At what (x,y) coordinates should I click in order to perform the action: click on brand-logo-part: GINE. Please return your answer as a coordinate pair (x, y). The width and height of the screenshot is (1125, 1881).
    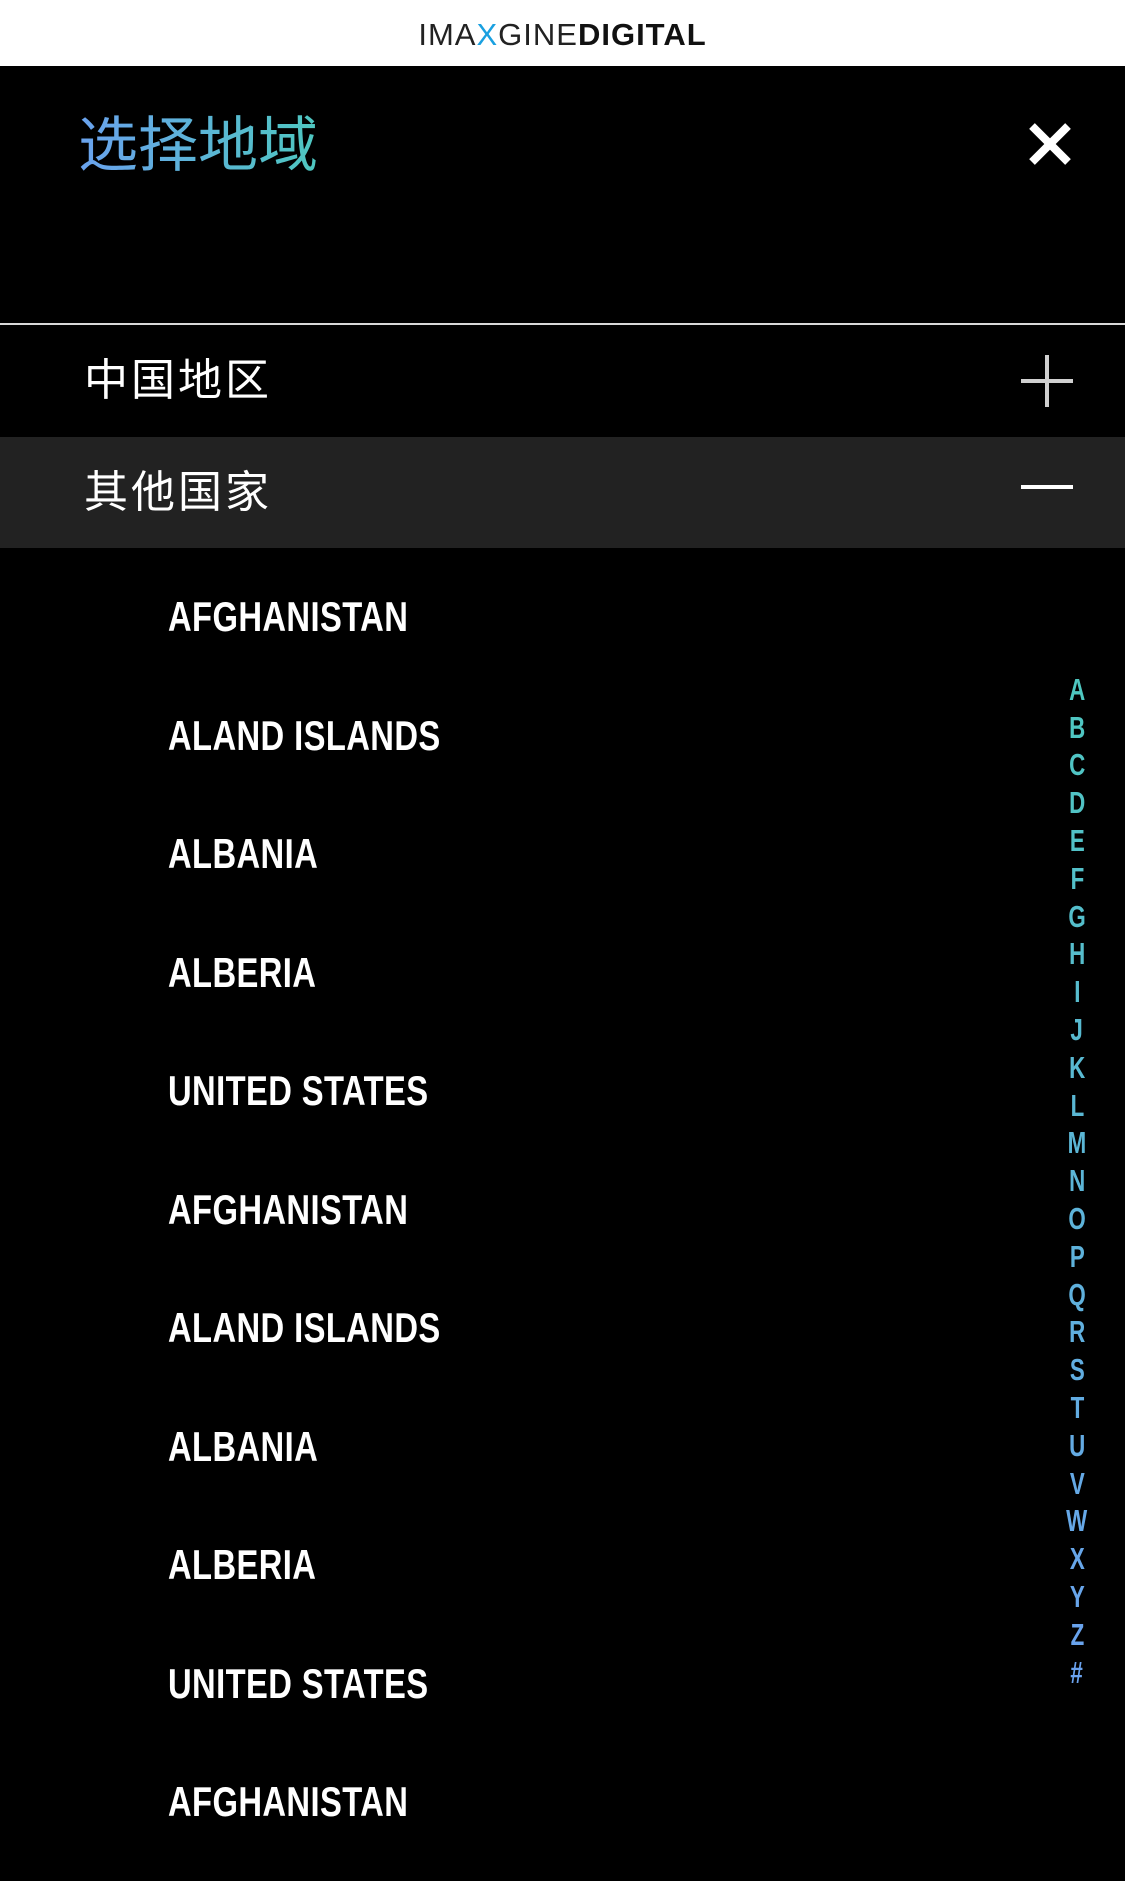
    Looking at the image, I should click on (538, 34).